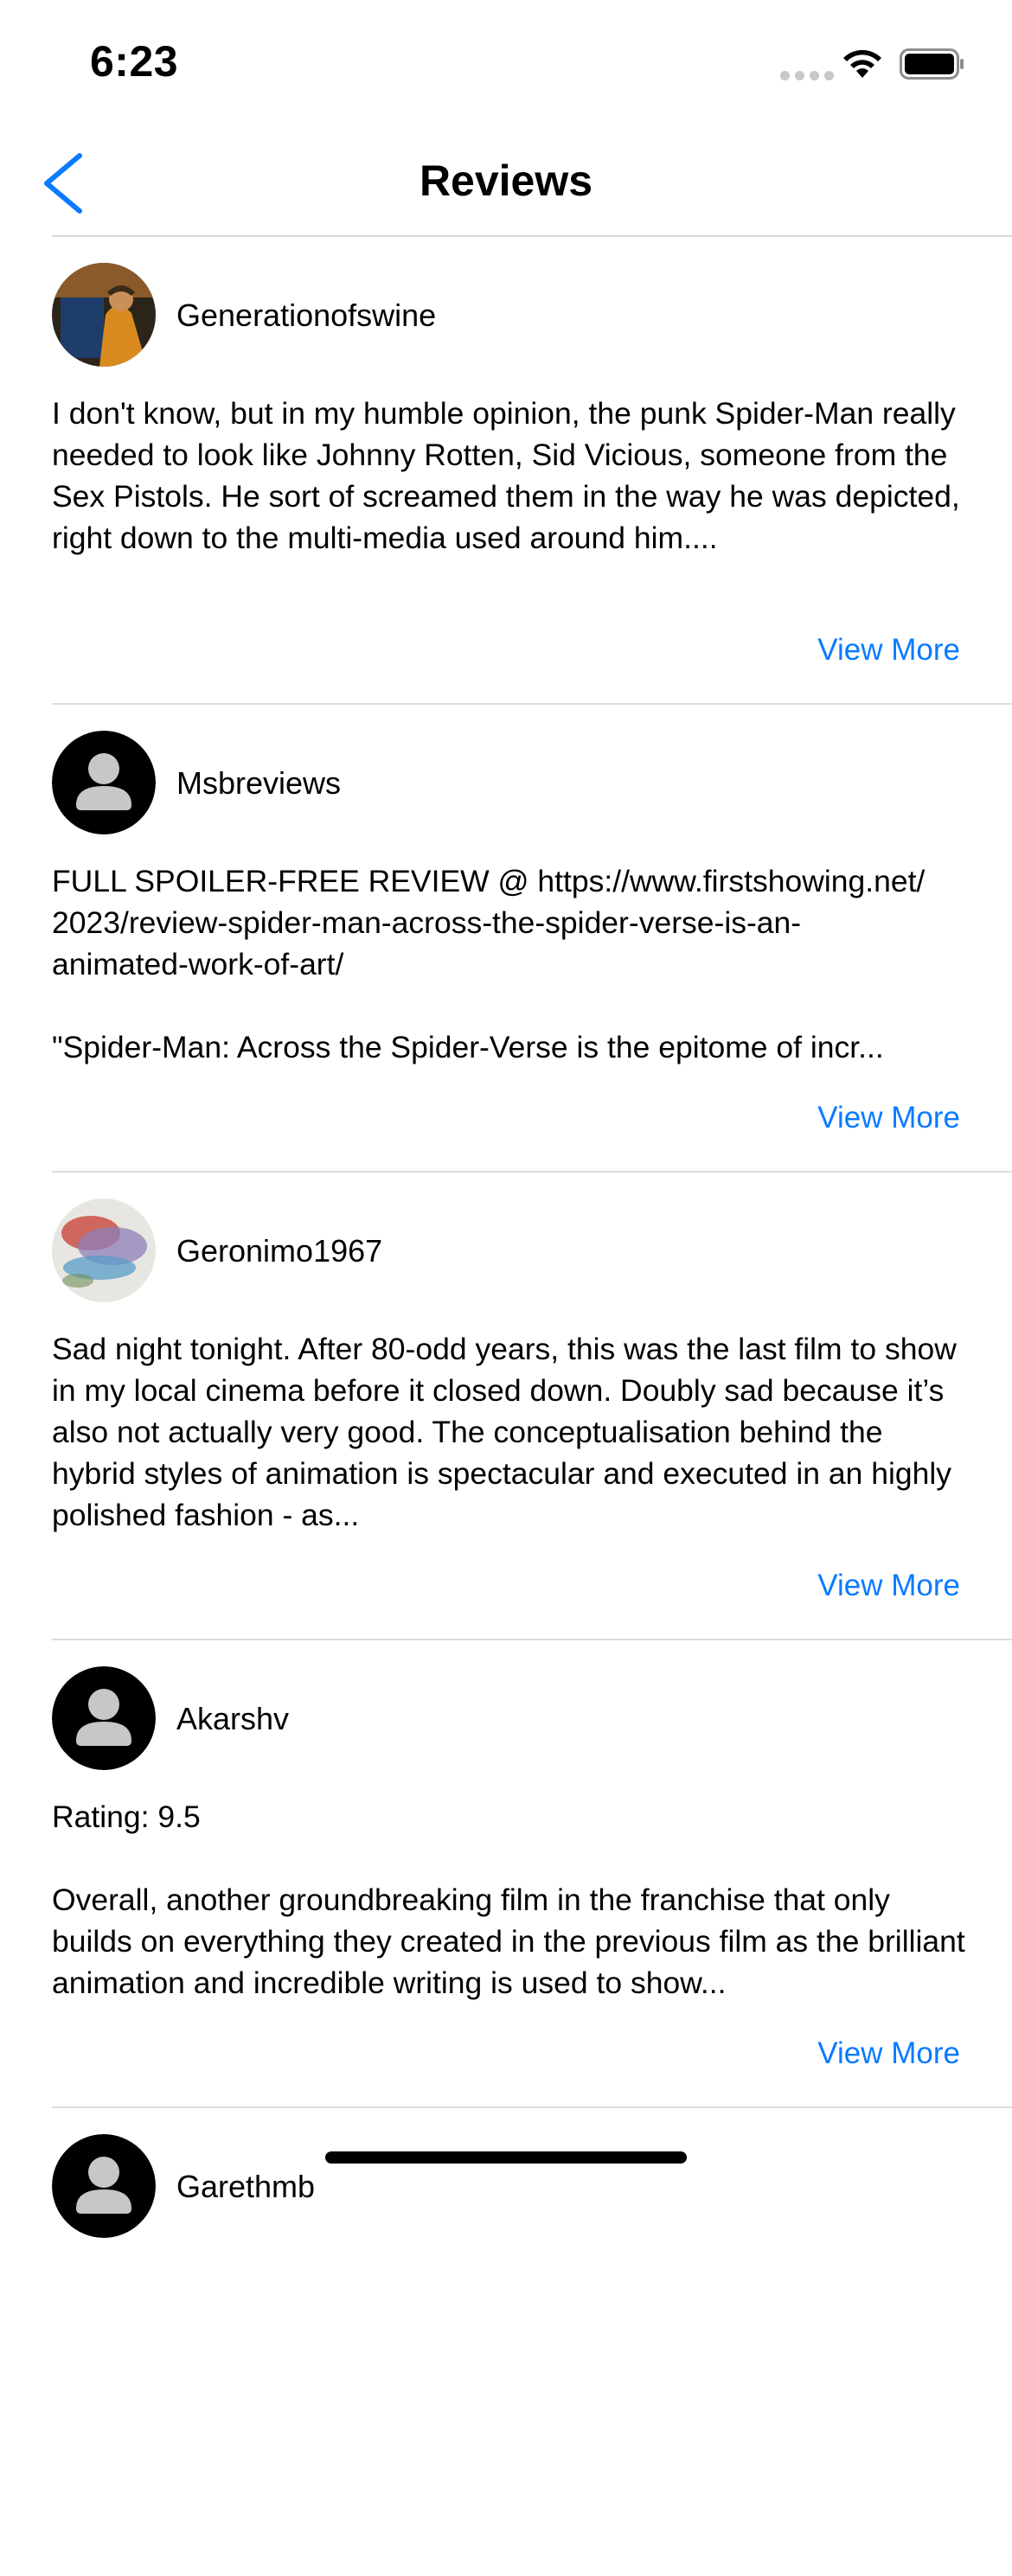 The height and width of the screenshot is (2576, 1012). Describe the element at coordinates (807, 75) in the screenshot. I see `cellular-signal-icon` at that location.